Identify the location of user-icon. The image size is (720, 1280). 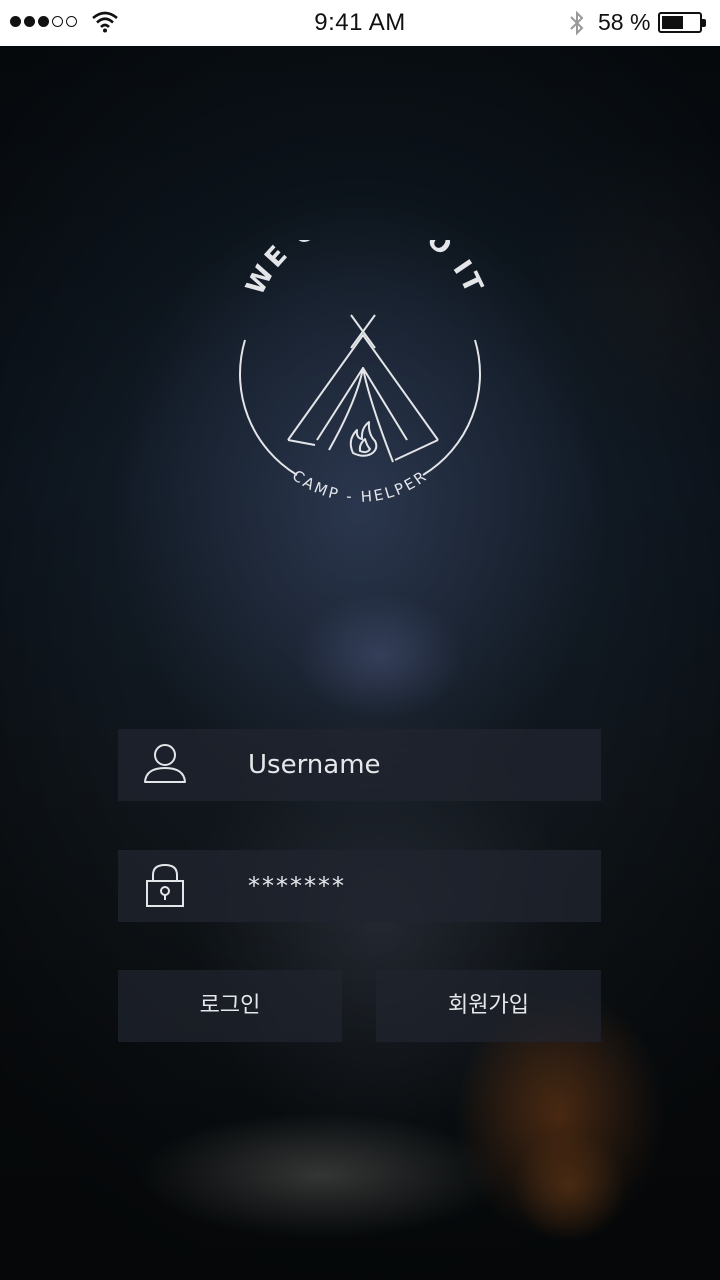
(165, 763).